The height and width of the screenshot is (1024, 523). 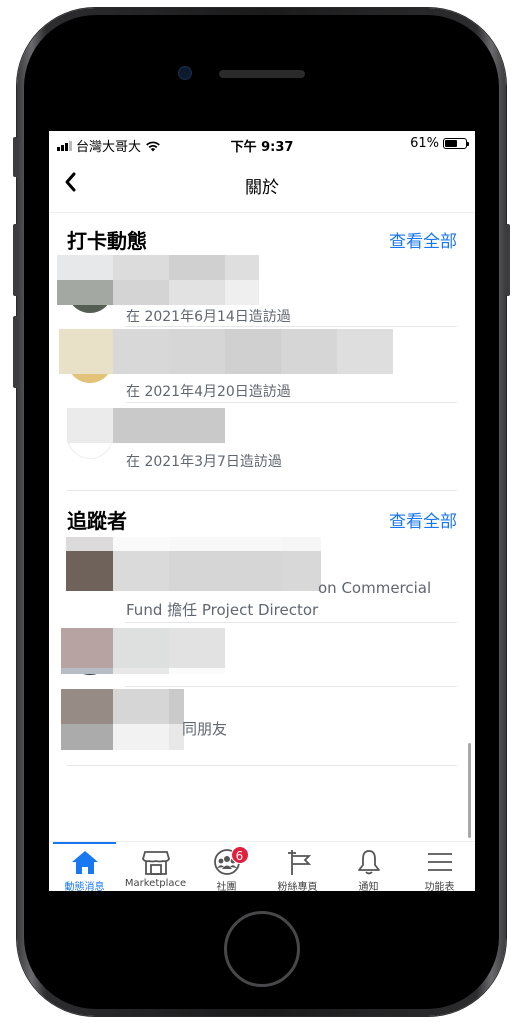 I want to click on scrollbar, so click(x=469, y=790).